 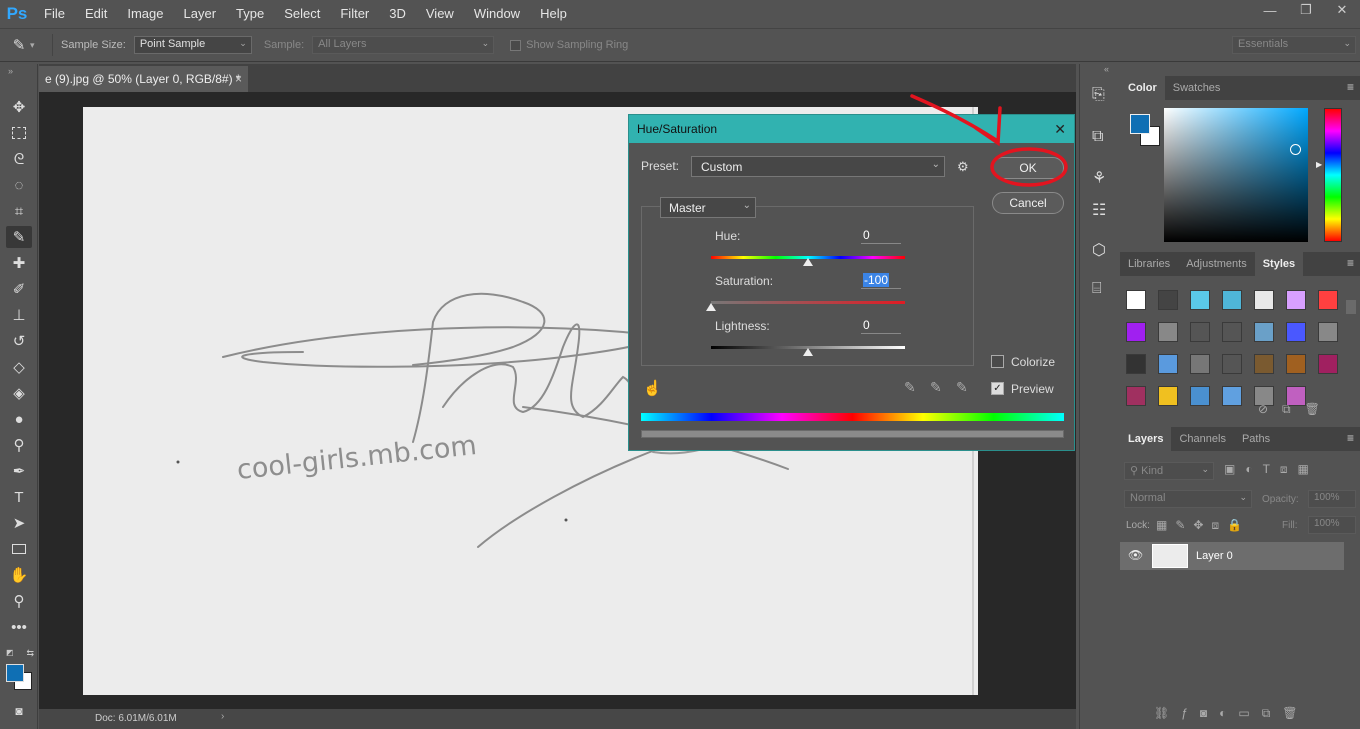 I want to click on sample-select: All Layers ⌄, so click(x=403, y=45).